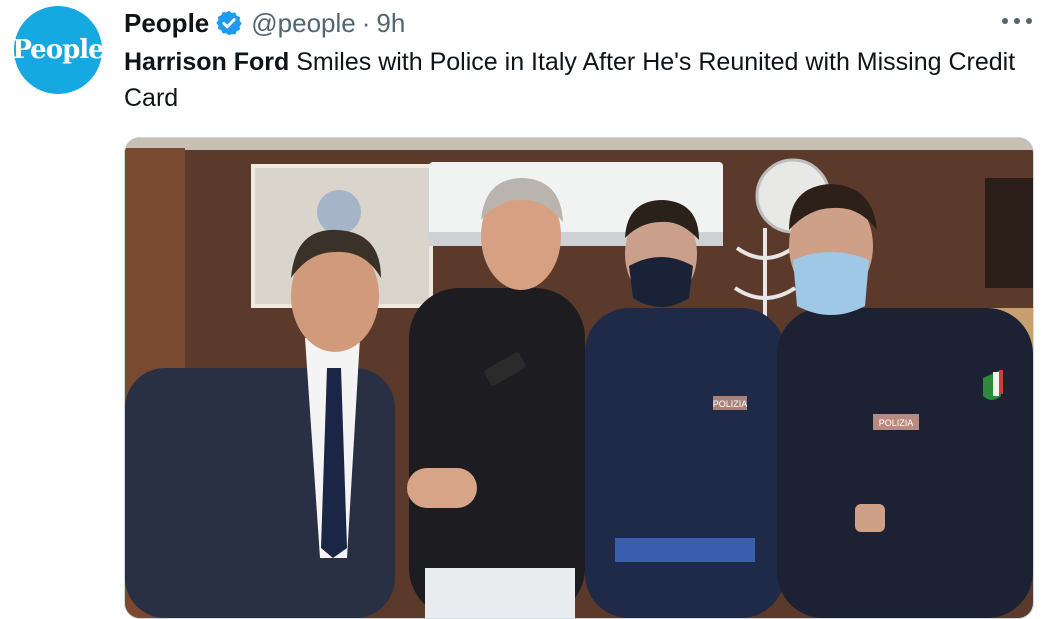  Describe the element at coordinates (166, 23) in the screenshot. I see `account-name: People` at that location.